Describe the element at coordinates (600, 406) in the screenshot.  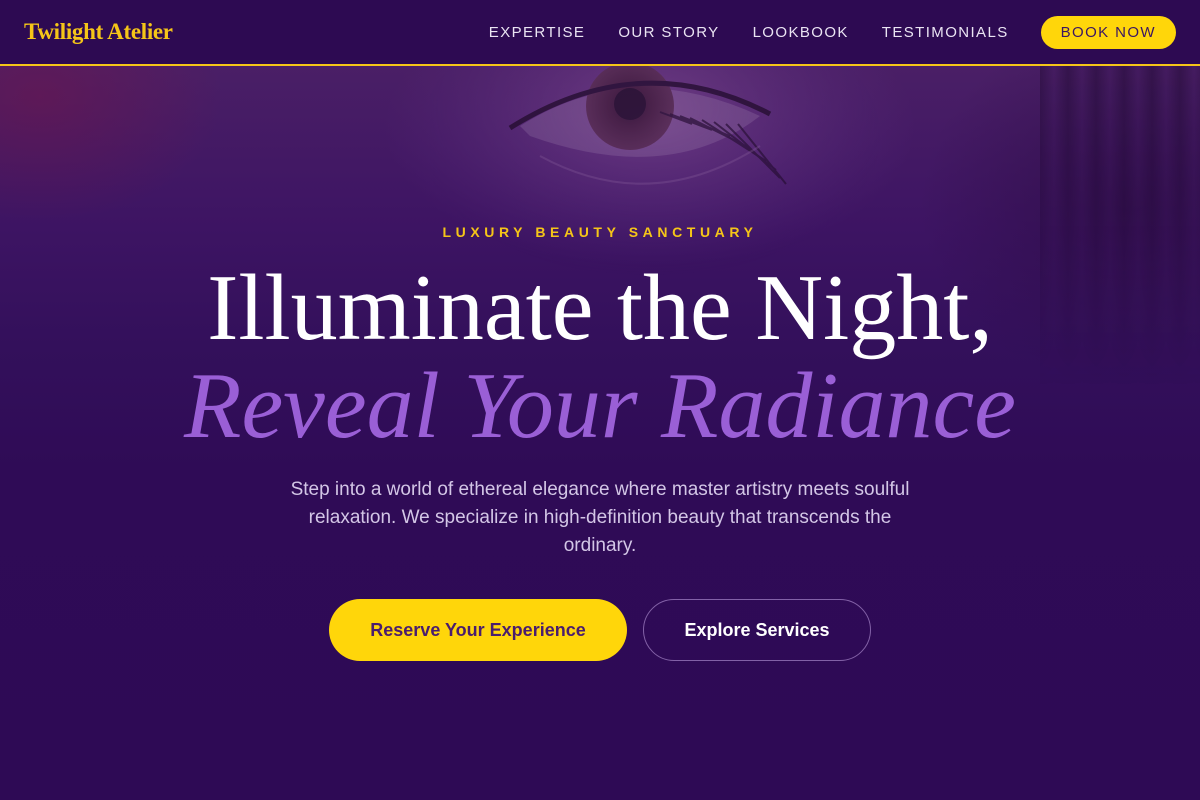
I see `hero-headline-line2: Reveal Your Radiance` at that location.